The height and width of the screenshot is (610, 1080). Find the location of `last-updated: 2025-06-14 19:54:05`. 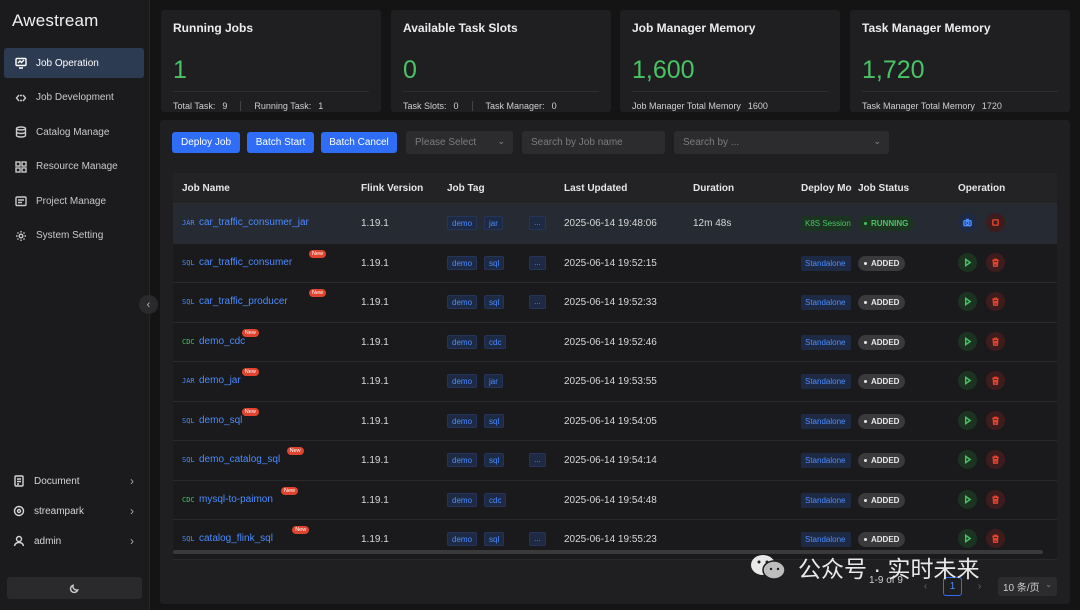

last-updated: 2025-06-14 19:54:05 is located at coordinates (610, 421).